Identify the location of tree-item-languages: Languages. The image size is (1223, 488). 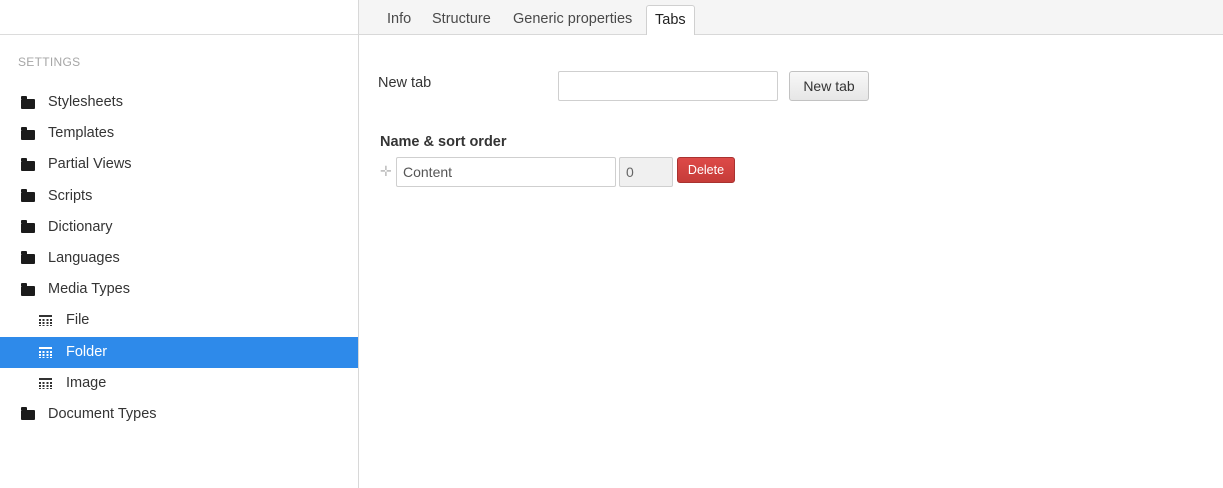
(179, 258).